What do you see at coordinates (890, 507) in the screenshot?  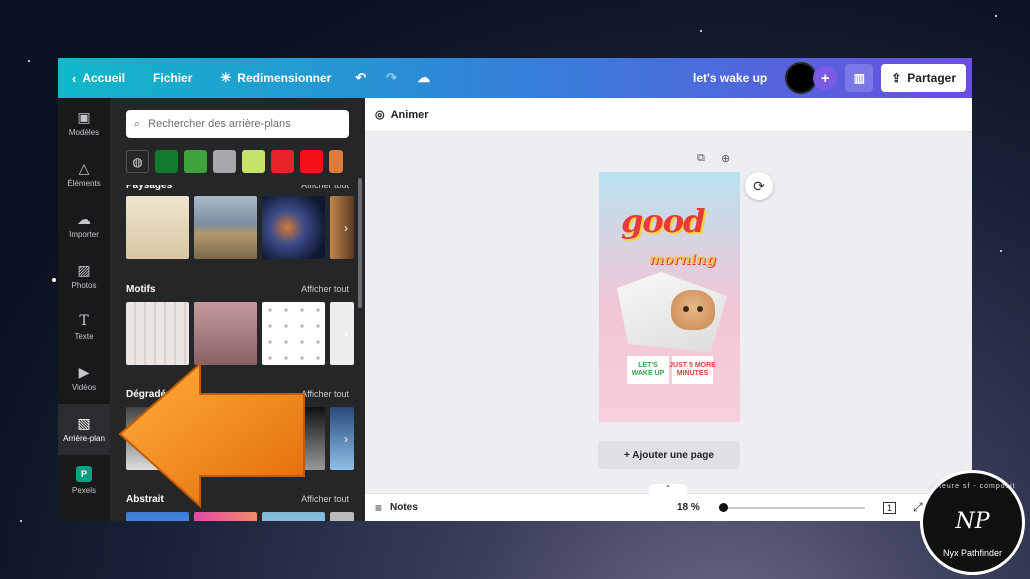 I see `page-count-button: 1` at bounding box center [890, 507].